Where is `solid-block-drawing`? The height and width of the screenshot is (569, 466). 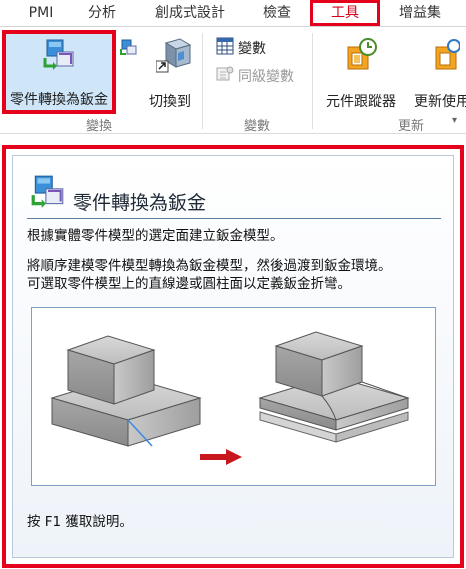 solid-block-drawing is located at coordinates (126, 391).